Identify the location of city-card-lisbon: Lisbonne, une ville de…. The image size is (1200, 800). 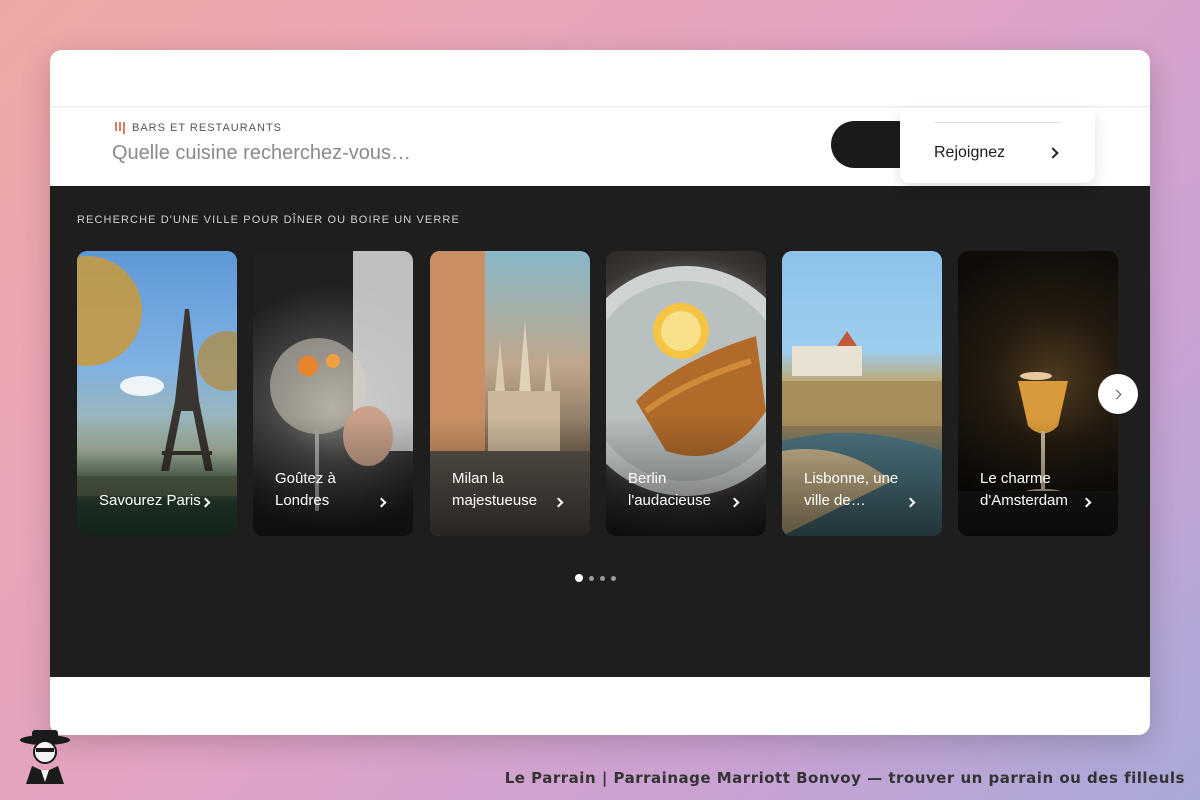
(862, 393).